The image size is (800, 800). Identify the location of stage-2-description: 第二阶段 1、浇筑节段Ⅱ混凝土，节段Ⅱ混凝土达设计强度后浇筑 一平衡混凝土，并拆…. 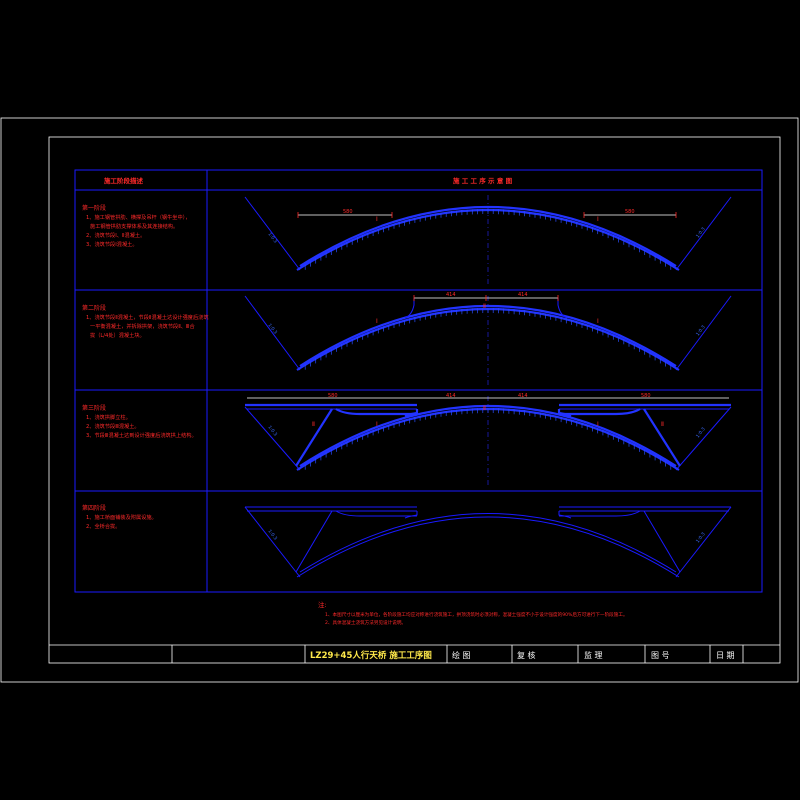
(145, 321).